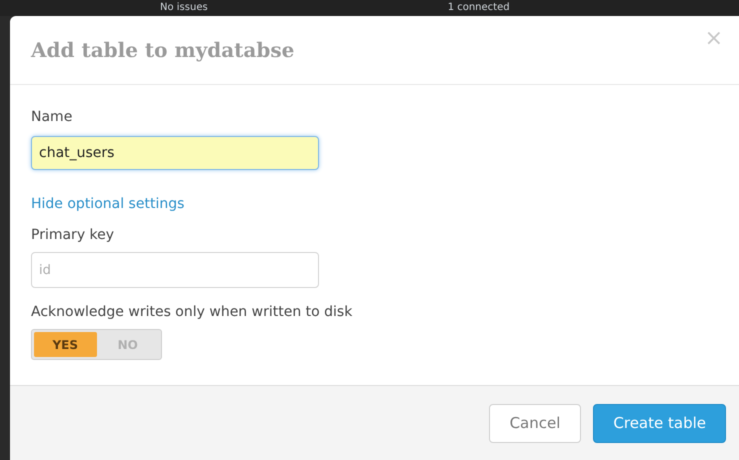 The width and height of the screenshot is (739, 460). What do you see at coordinates (52, 117) in the screenshot?
I see `field-label: Name` at bounding box center [52, 117].